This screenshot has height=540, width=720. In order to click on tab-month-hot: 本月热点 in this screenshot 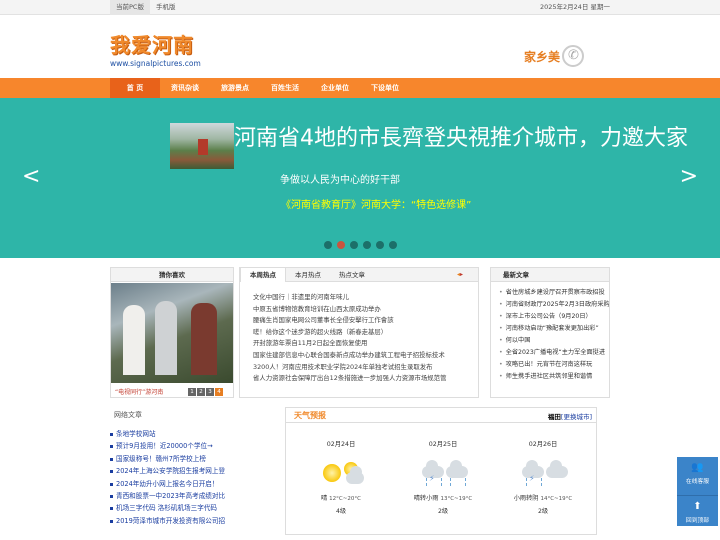, I will do `click(308, 275)`.